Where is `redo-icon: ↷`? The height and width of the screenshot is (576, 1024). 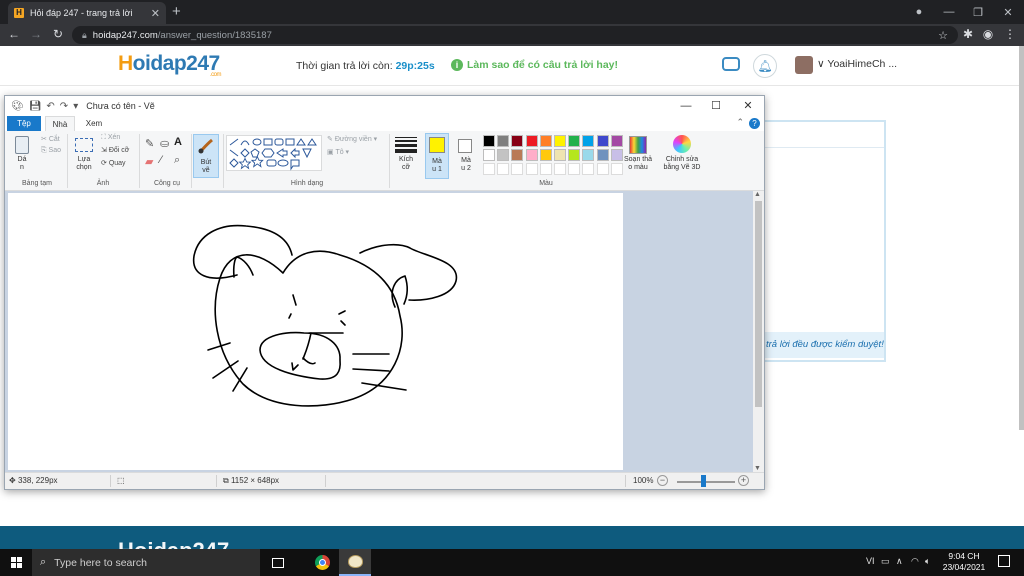
redo-icon: ↷ is located at coordinates (64, 106).